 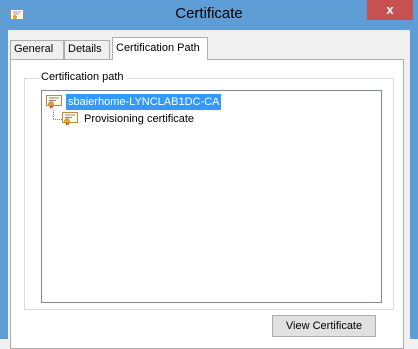 What do you see at coordinates (87, 49) in the screenshot?
I see `tab-details: Details` at bounding box center [87, 49].